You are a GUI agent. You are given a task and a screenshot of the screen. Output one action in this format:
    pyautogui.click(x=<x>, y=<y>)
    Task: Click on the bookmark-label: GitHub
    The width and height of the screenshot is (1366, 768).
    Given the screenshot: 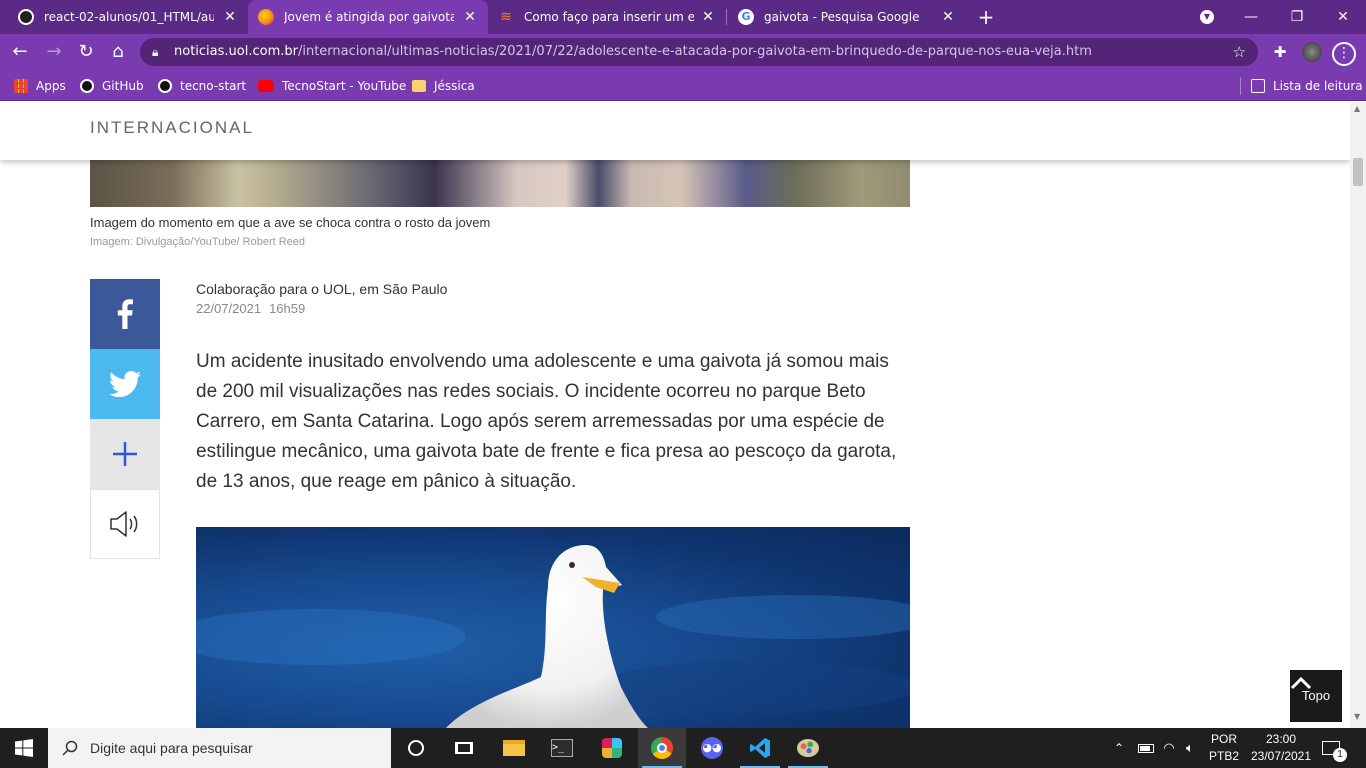 What is the action you would take?
    pyautogui.click(x=123, y=86)
    